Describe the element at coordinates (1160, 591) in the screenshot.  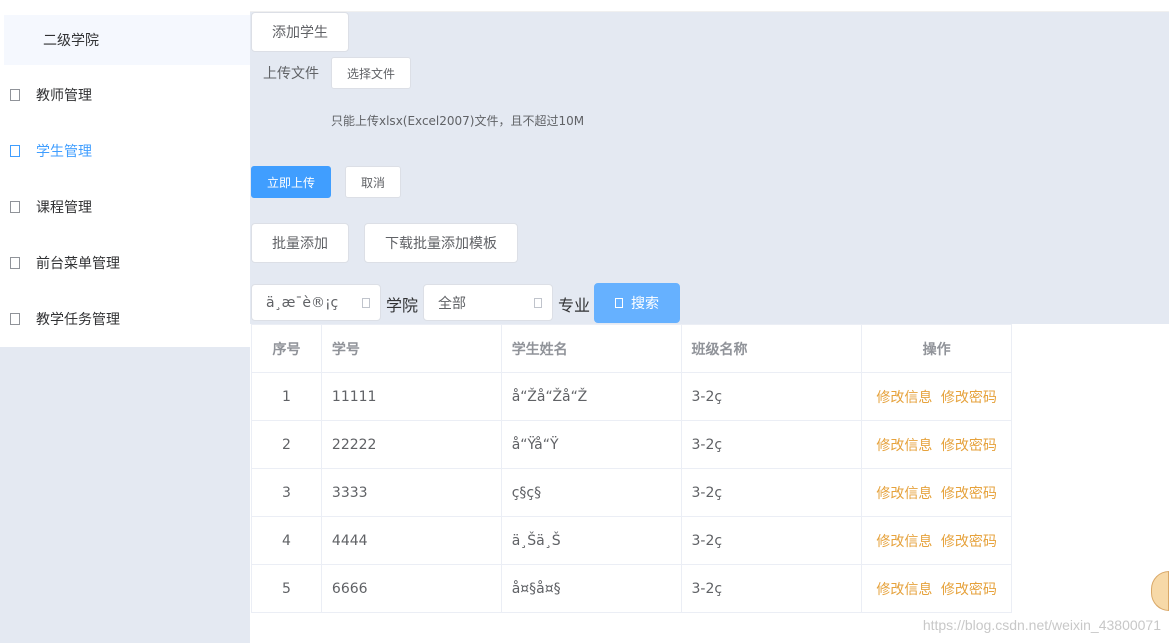
I see `floating-avatar` at that location.